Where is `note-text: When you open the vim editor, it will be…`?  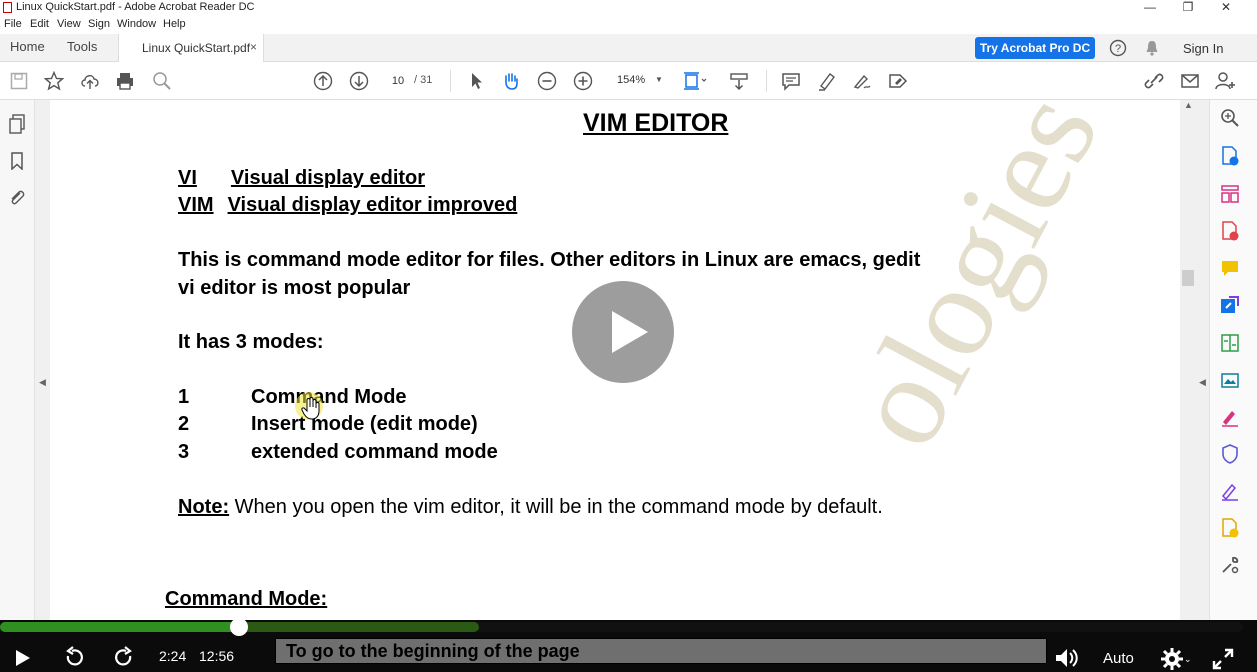 note-text: When you open the vim editor, it will be… is located at coordinates (556, 507).